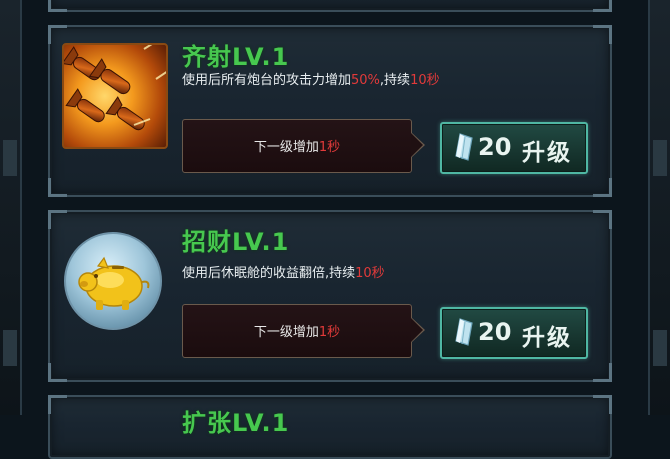 The image size is (670, 459). What do you see at coordinates (236, 57) in the screenshot?
I see `skill-title: 齐射LV.1` at bounding box center [236, 57].